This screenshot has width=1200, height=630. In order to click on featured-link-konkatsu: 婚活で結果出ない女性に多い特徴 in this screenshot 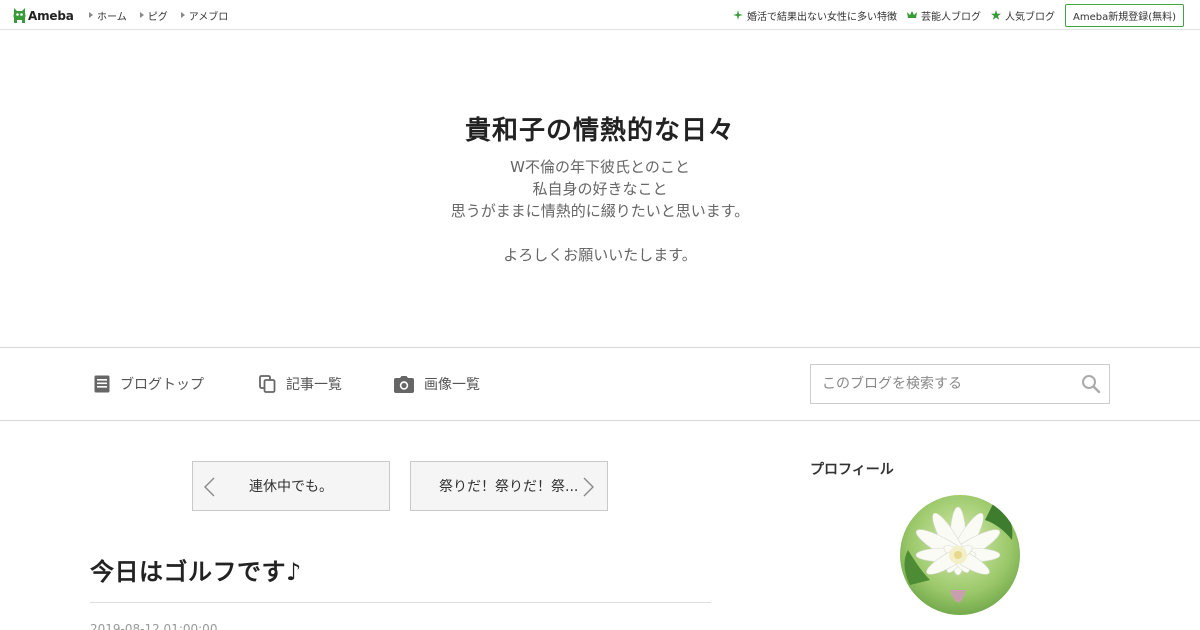, I will do `click(814, 15)`.